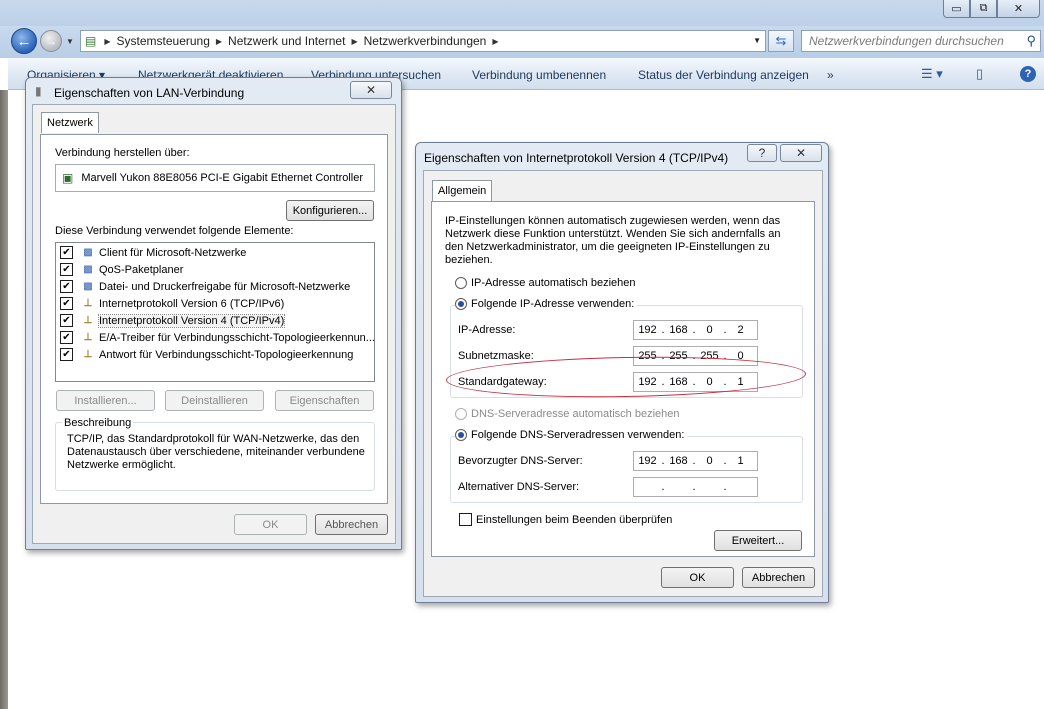  Describe the element at coordinates (757, 40) in the screenshot. I see `address-dropdown-icon: ▼` at that location.